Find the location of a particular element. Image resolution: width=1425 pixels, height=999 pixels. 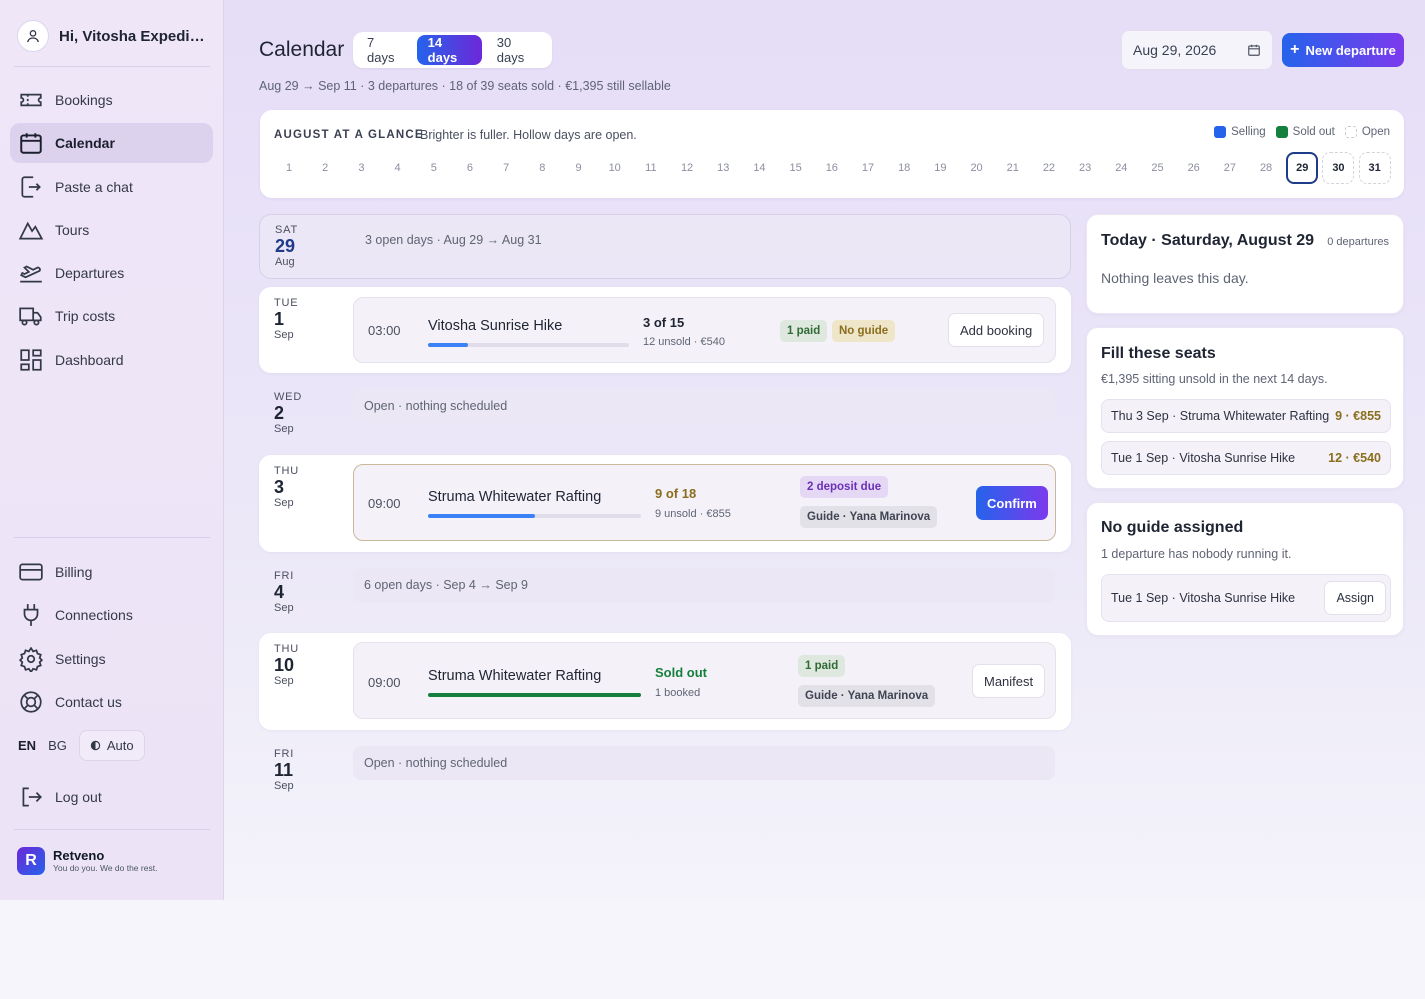

glance-day: 19 is located at coordinates (940, 168).